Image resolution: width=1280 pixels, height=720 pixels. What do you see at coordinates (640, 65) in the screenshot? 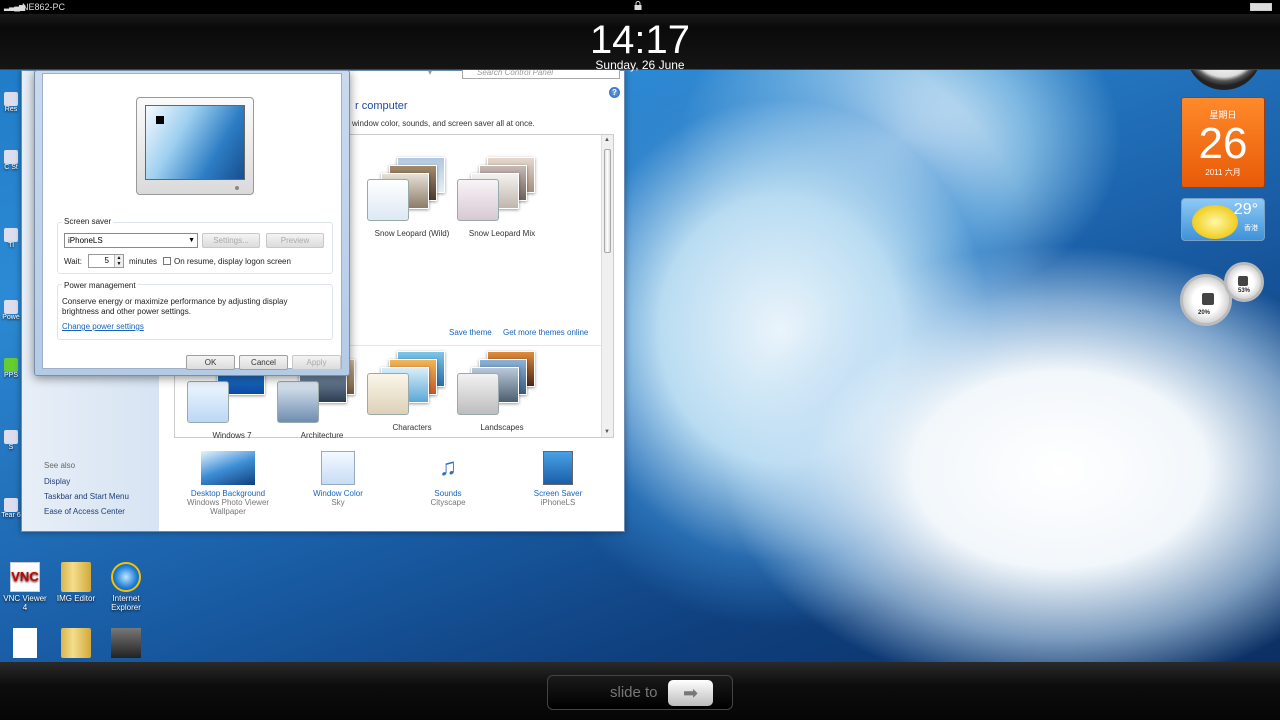
I see `lockscreen-date: Sunday, 26 June` at bounding box center [640, 65].